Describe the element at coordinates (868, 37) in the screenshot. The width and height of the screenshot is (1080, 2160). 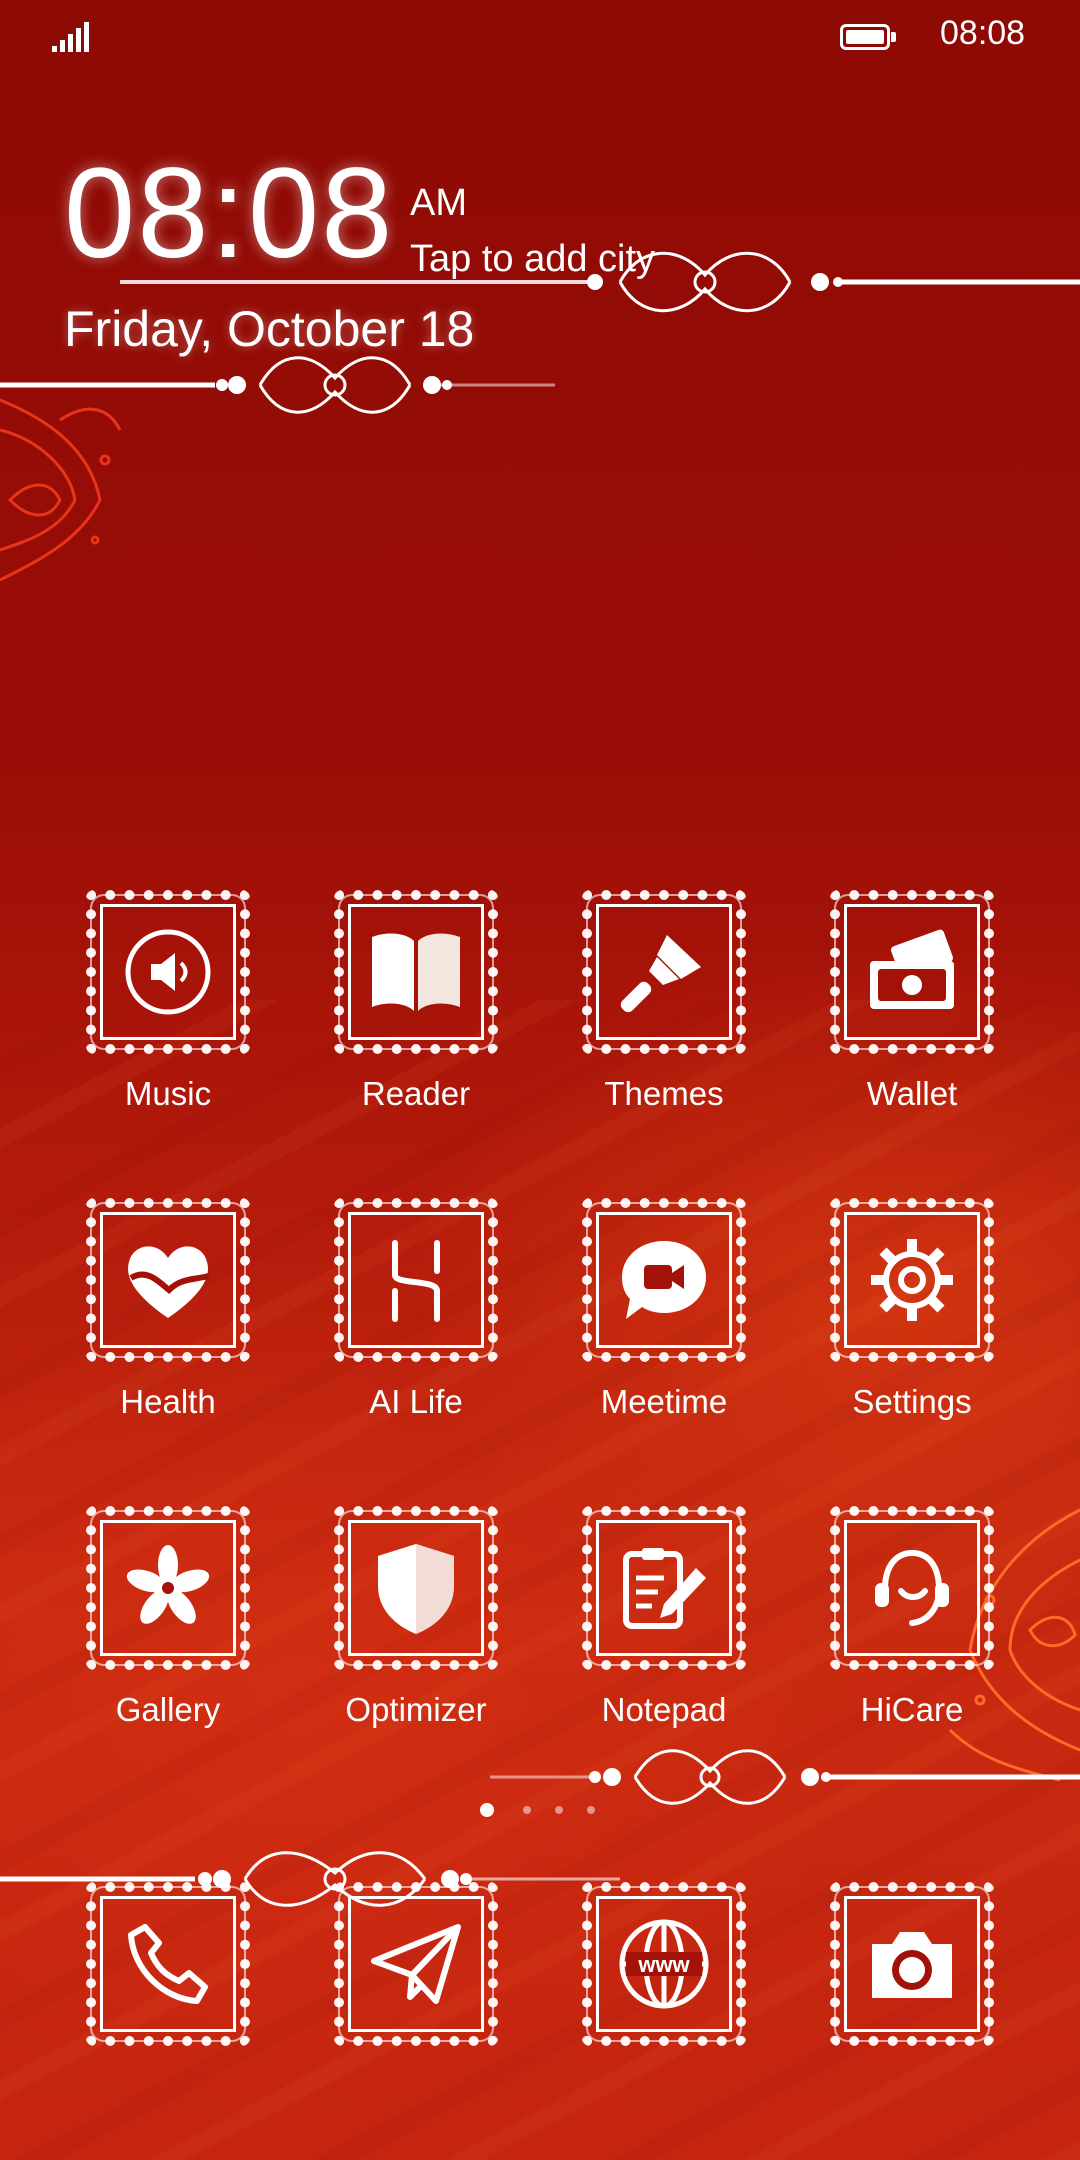
I see `battery-icon` at that location.